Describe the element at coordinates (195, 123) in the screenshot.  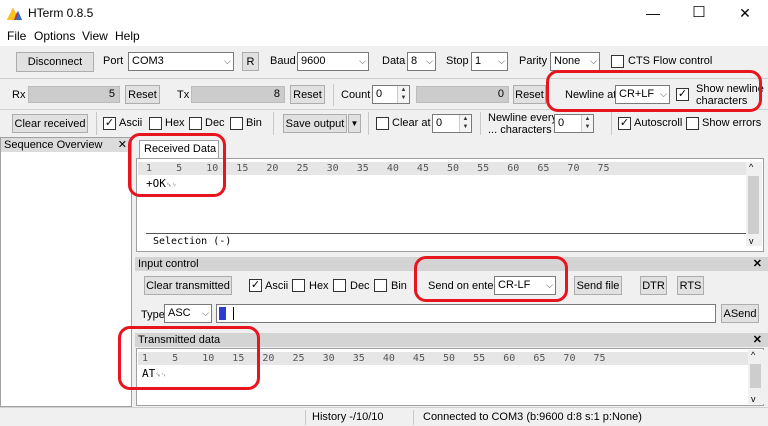
I see `dec-checkbox` at that location.